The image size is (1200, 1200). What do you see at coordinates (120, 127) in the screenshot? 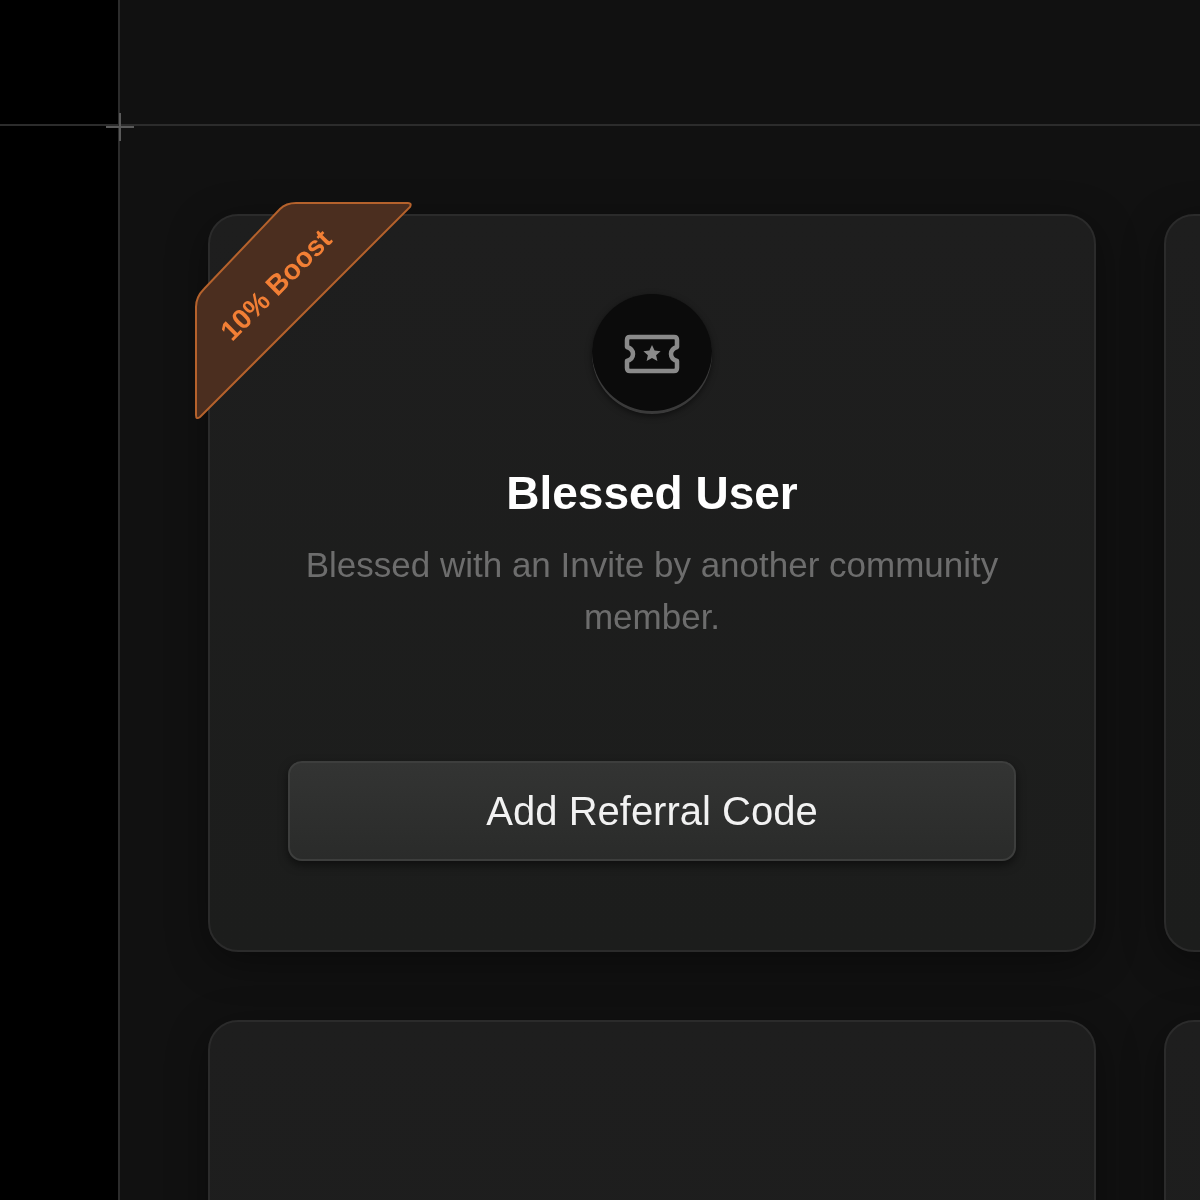
I see `crosshair-icon` at bounding box center [120, 127].